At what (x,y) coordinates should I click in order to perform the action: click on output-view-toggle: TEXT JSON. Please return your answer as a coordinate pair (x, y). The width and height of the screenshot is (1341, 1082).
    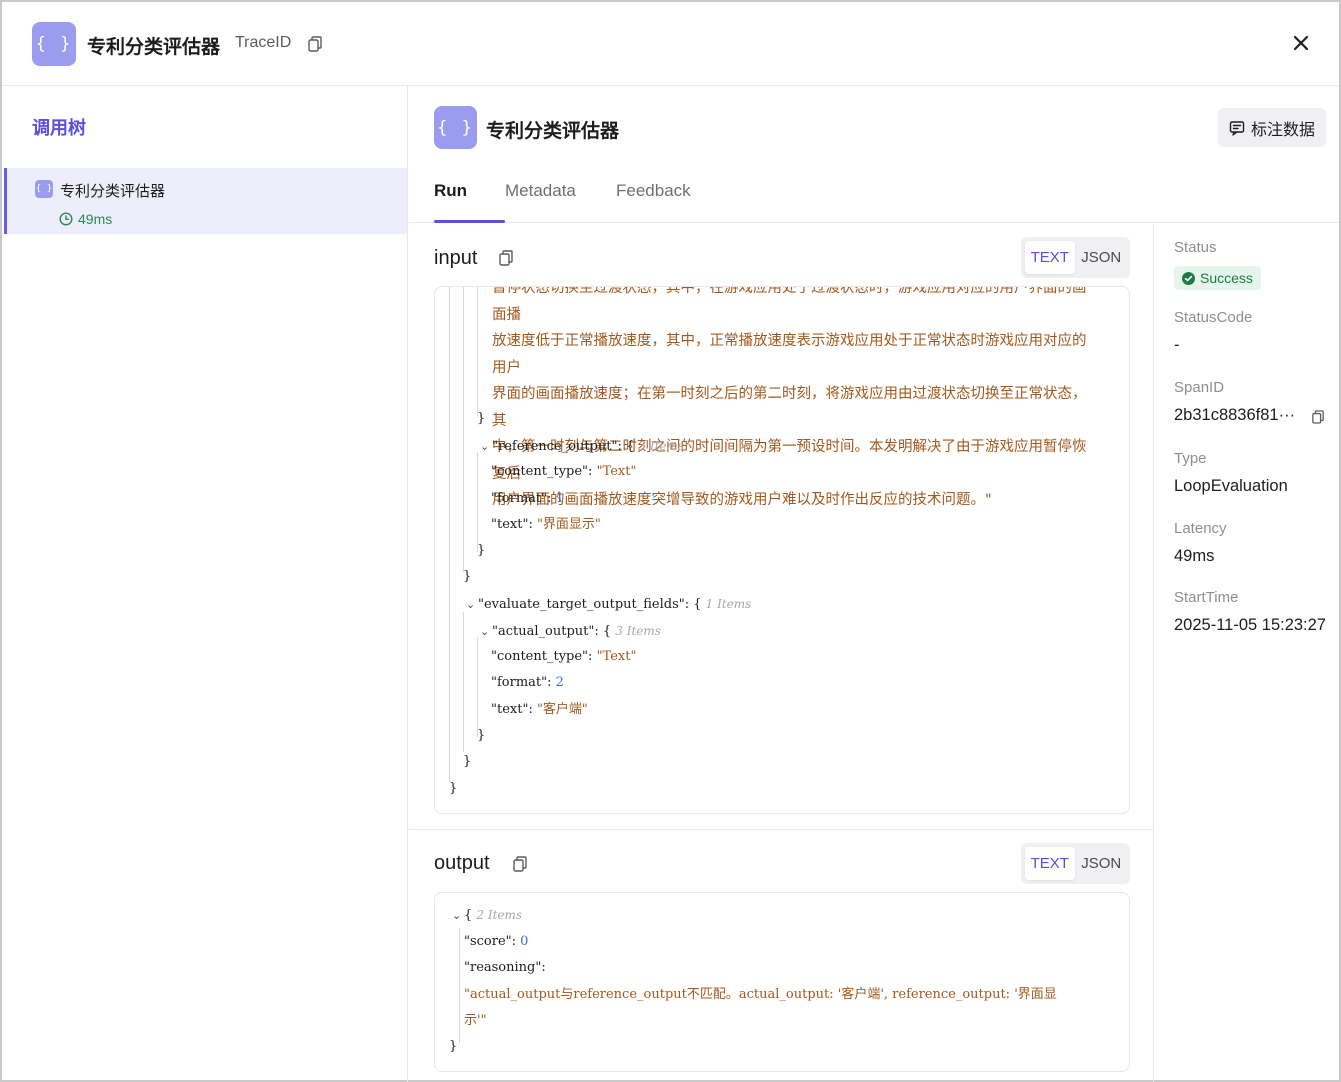
    Looking at the image, I should click on (1075, 863).